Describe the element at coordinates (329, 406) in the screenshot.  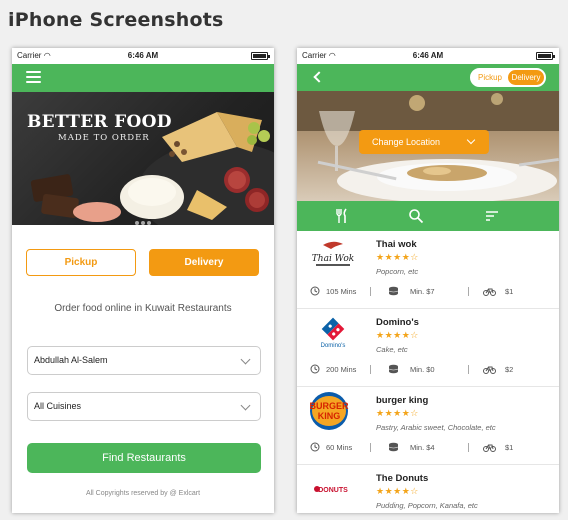
I see `svg-text: BURGER` at that location.